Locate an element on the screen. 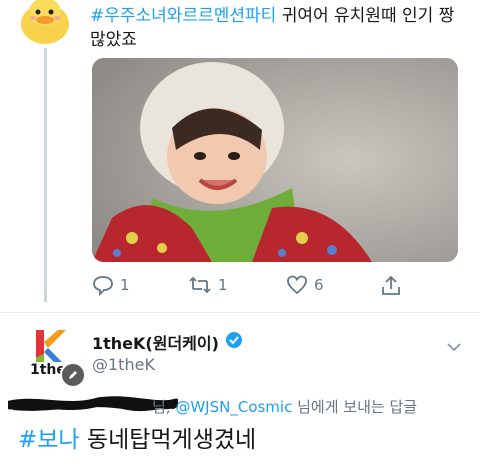 The height and width of the screenshot is (473, 480). retweet-action: 1 is located at coordinates (208, 285).